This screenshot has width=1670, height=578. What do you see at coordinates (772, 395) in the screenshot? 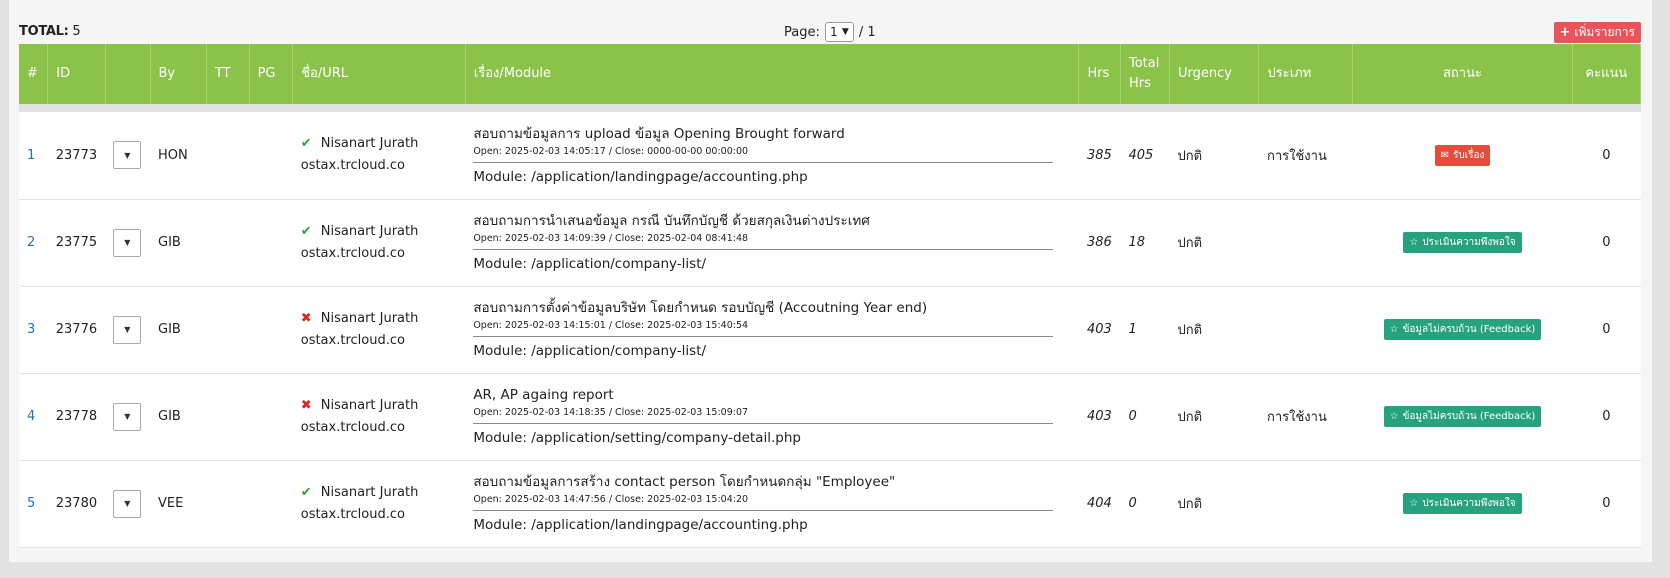
I see `row-subject: AR, AP againg report` at bounding box center [772, 395].